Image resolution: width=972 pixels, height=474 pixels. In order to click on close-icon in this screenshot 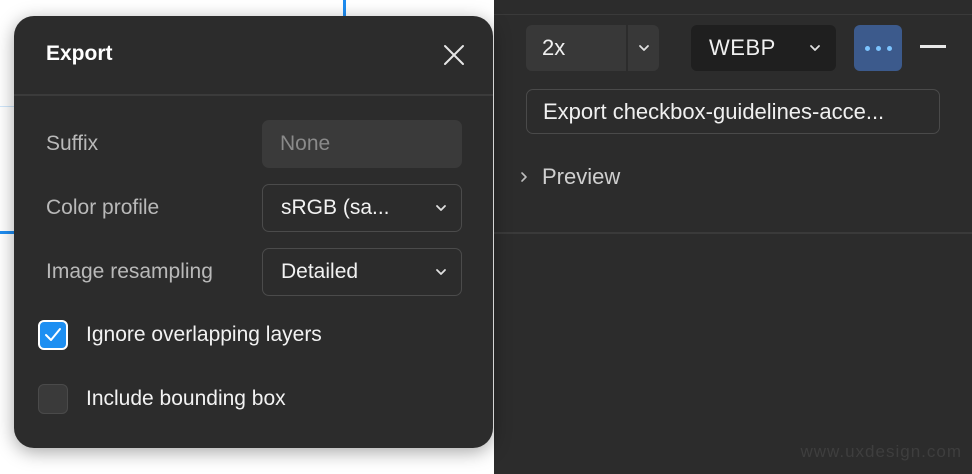, I will do `click(454, 55)`.